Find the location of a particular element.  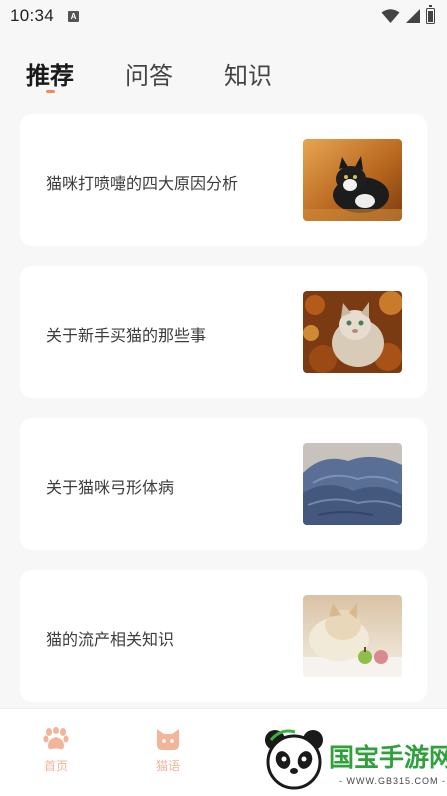

nav-label-cat-language: 猫语 is located at coordinates (167, 766).